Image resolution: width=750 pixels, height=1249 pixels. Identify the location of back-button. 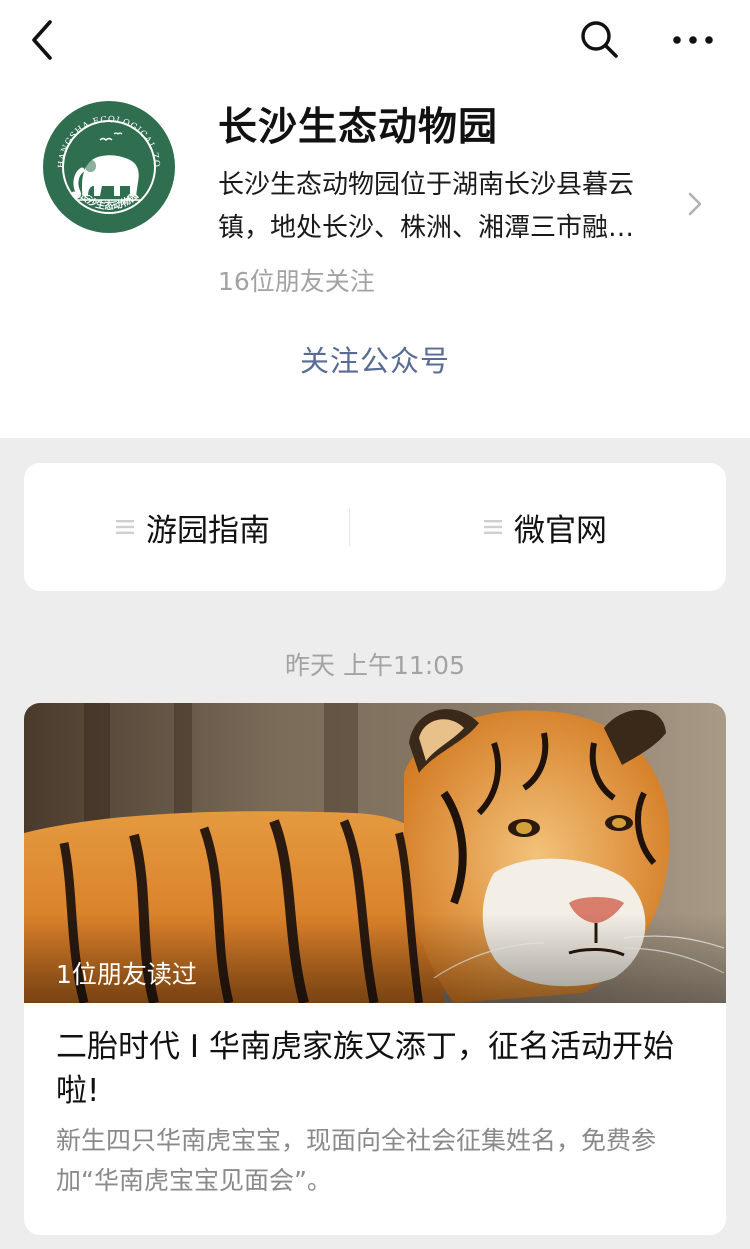
(44, 40).